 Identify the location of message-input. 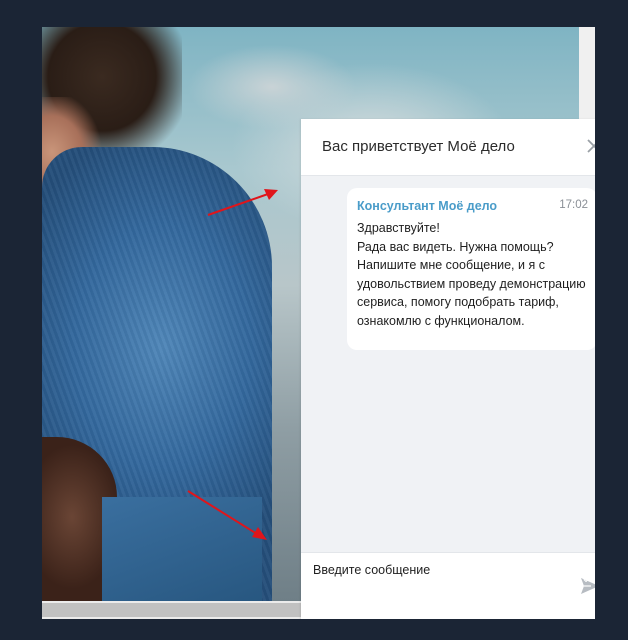
(444, 590).